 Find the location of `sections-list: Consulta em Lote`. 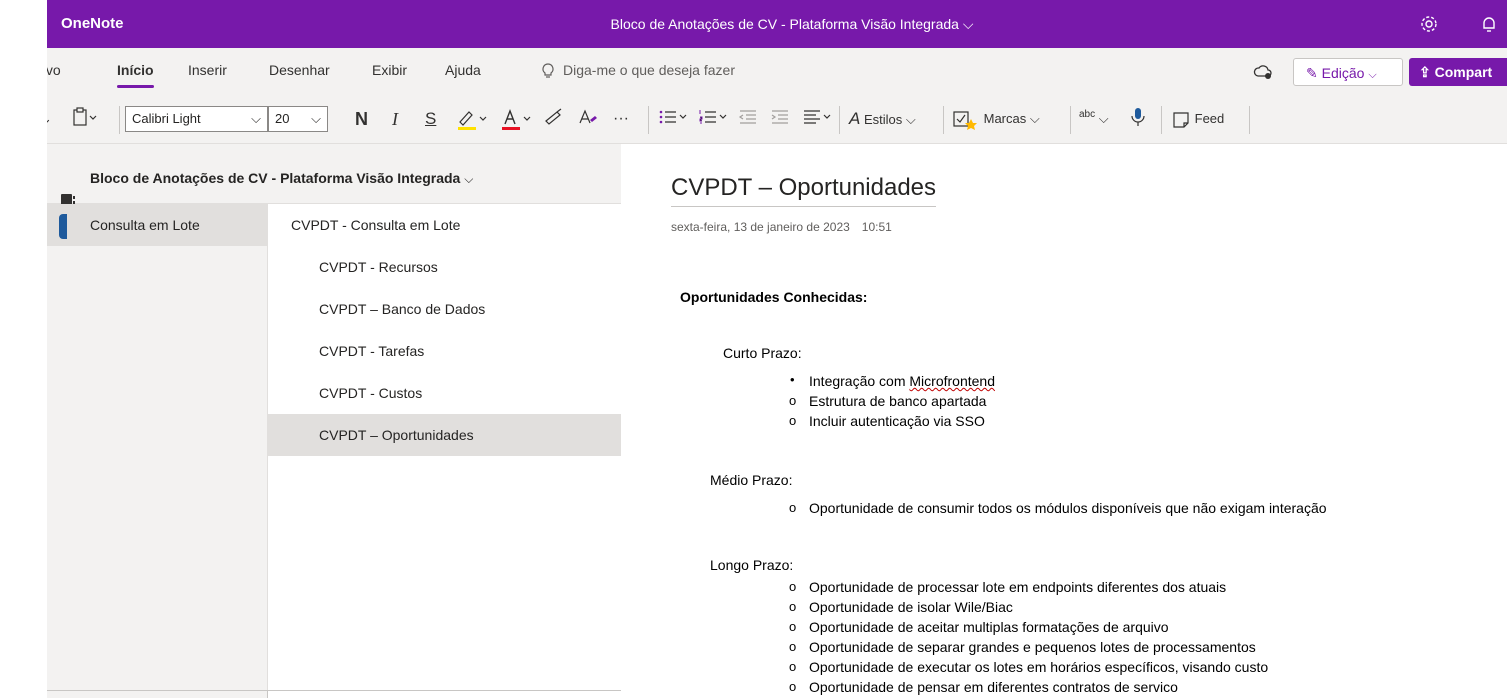

sections-list: Consulta em Lote is located at coordinates (157, 451).